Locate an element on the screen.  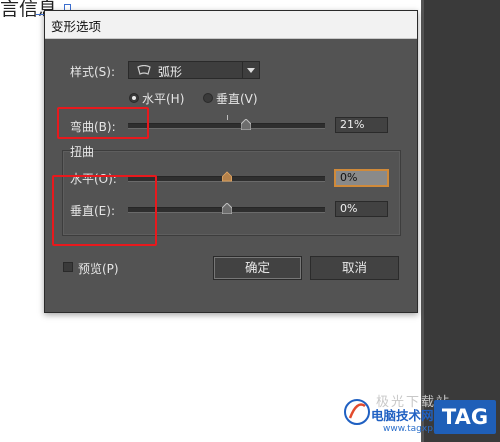
distort-horizontal-thumb is located at coordinates (226, 176).